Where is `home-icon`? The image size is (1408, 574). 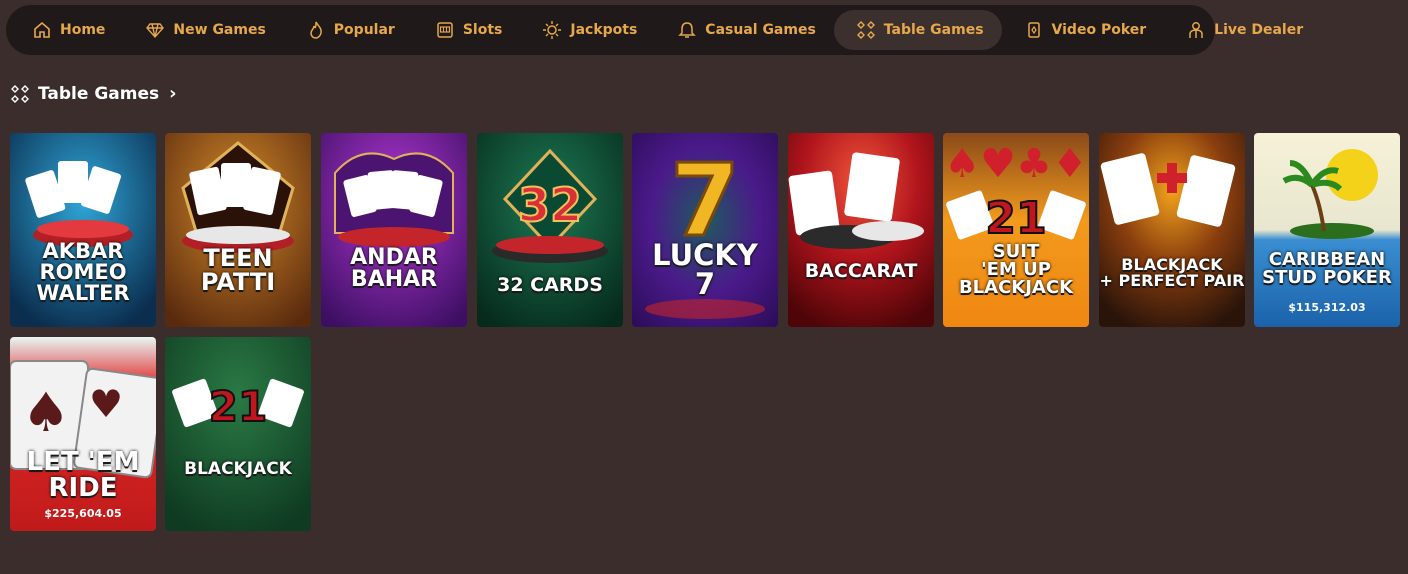 home-icon is located at coordinates (42, 29).